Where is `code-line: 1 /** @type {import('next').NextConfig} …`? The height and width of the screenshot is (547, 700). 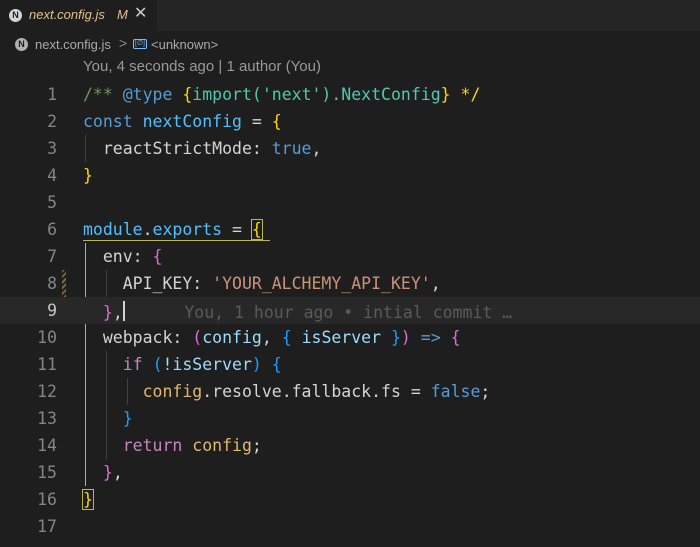 code-line: 1 /** @type {import('next').NextConfig} … is located at coordinates (350, 94).